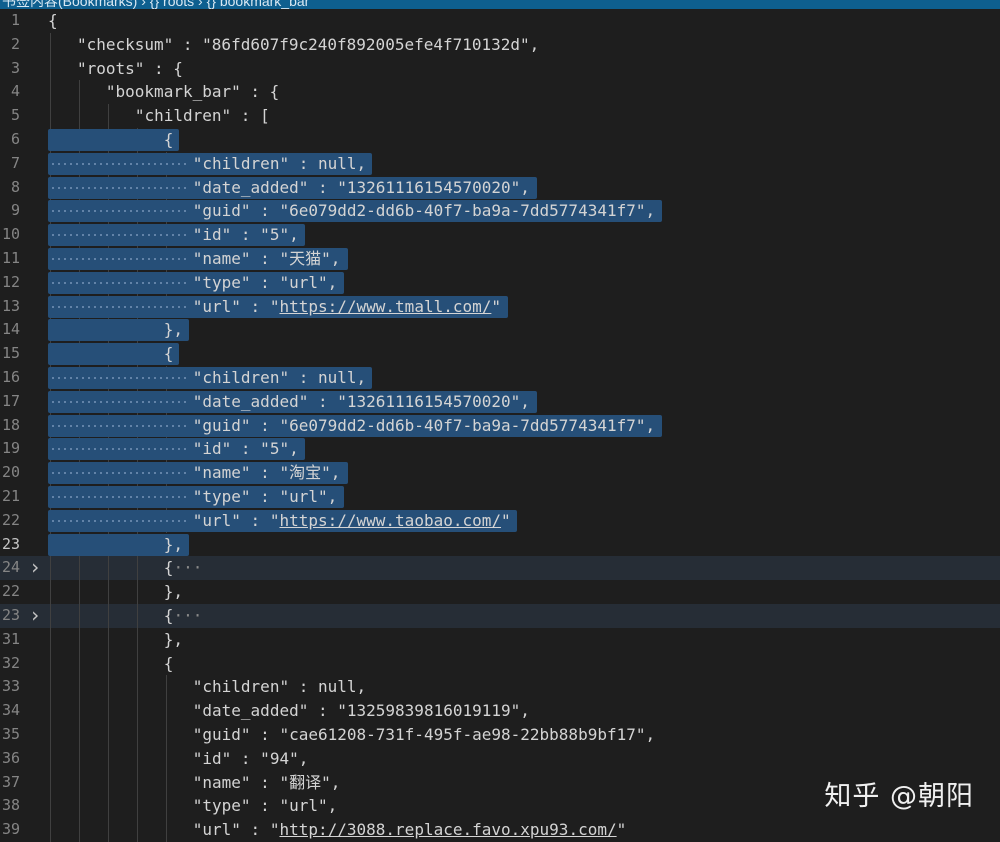 This screenshot has height=842, width=1000. What do you see at coordinates (500, 354) in the screenshot?
I see `code-line: 15 {` at bounding box center [500, 354].